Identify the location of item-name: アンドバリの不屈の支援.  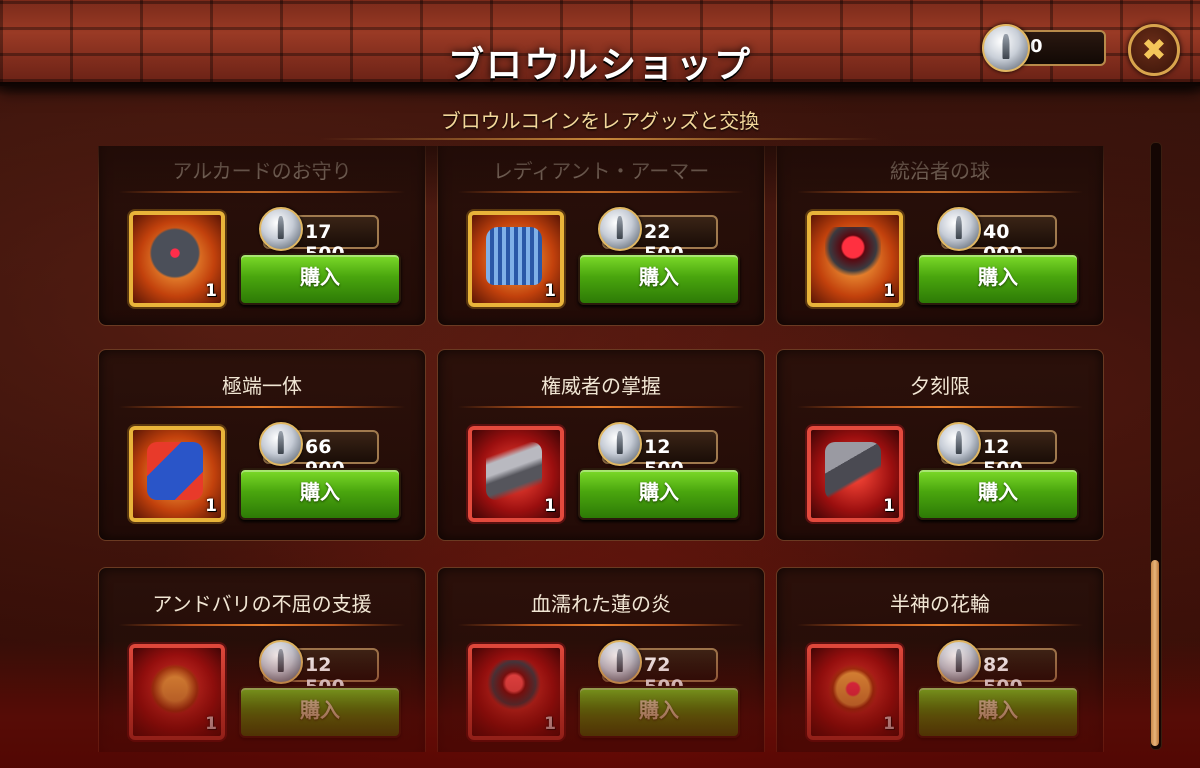
(262, 604).